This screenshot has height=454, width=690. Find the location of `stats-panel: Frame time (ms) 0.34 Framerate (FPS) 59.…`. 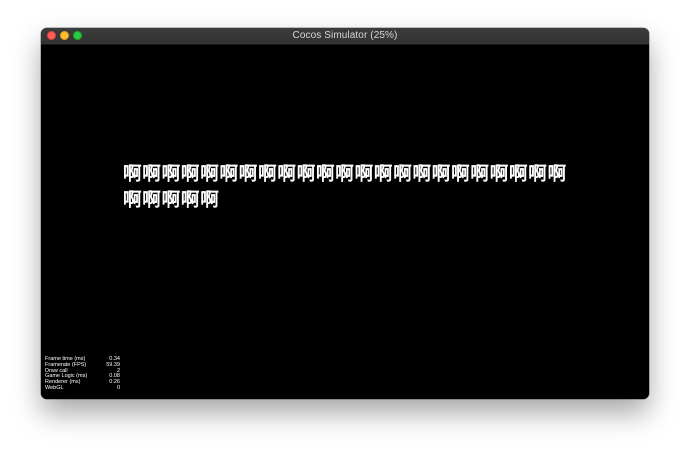

stats-panel: Frame time (ms) 0.34 Framerate (FPS) 59.… is located at coordinates (82, 374).